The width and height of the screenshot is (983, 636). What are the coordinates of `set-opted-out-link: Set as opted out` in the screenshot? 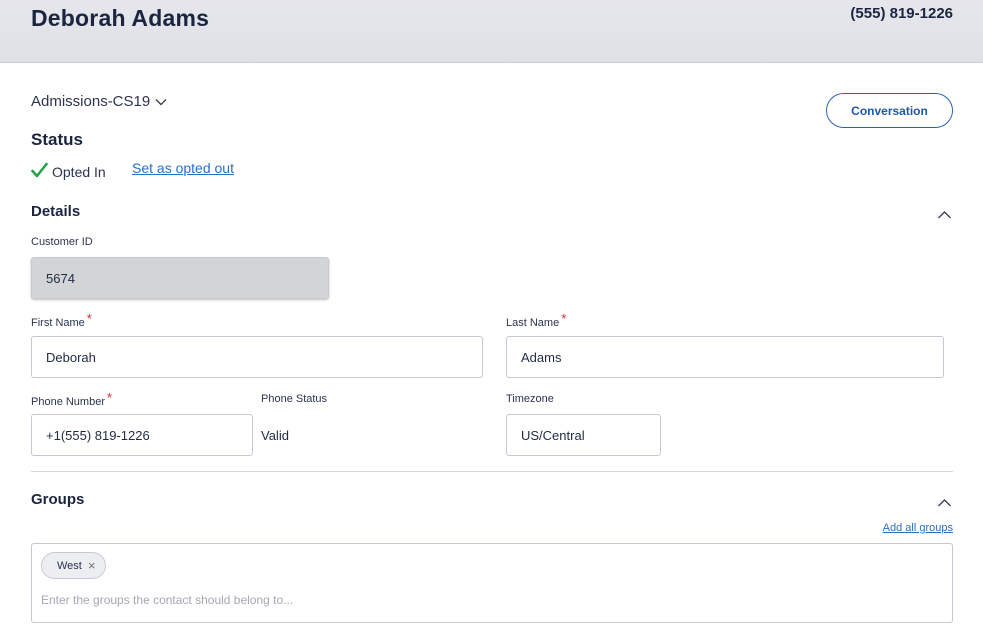 It's located at (183, 168).